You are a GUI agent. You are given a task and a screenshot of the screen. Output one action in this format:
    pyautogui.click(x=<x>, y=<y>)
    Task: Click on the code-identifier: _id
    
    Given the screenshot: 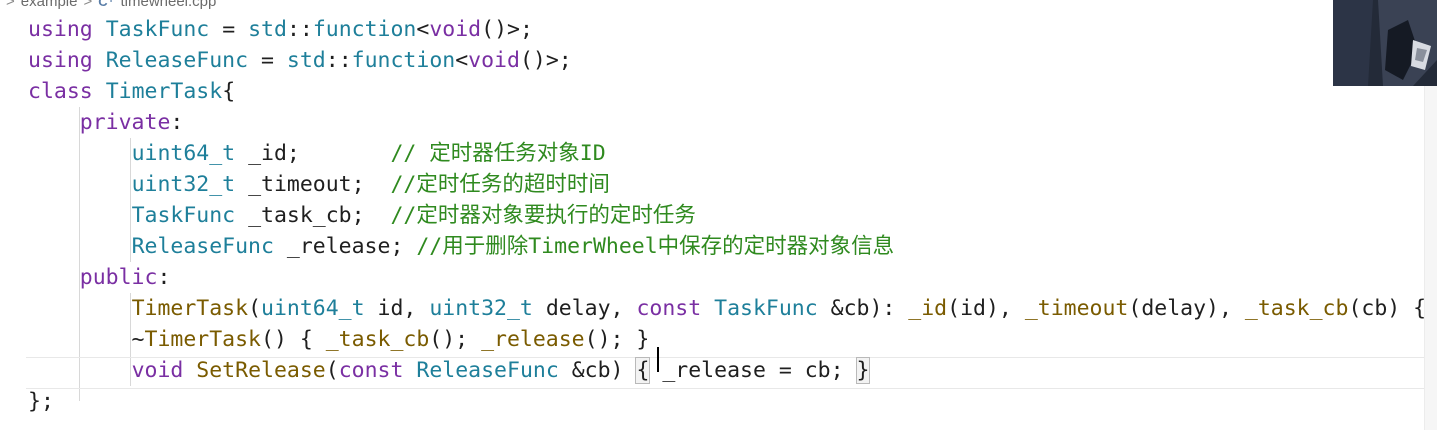 What is the action you would take?
    pyautogui.click(x=928, y=308)
    